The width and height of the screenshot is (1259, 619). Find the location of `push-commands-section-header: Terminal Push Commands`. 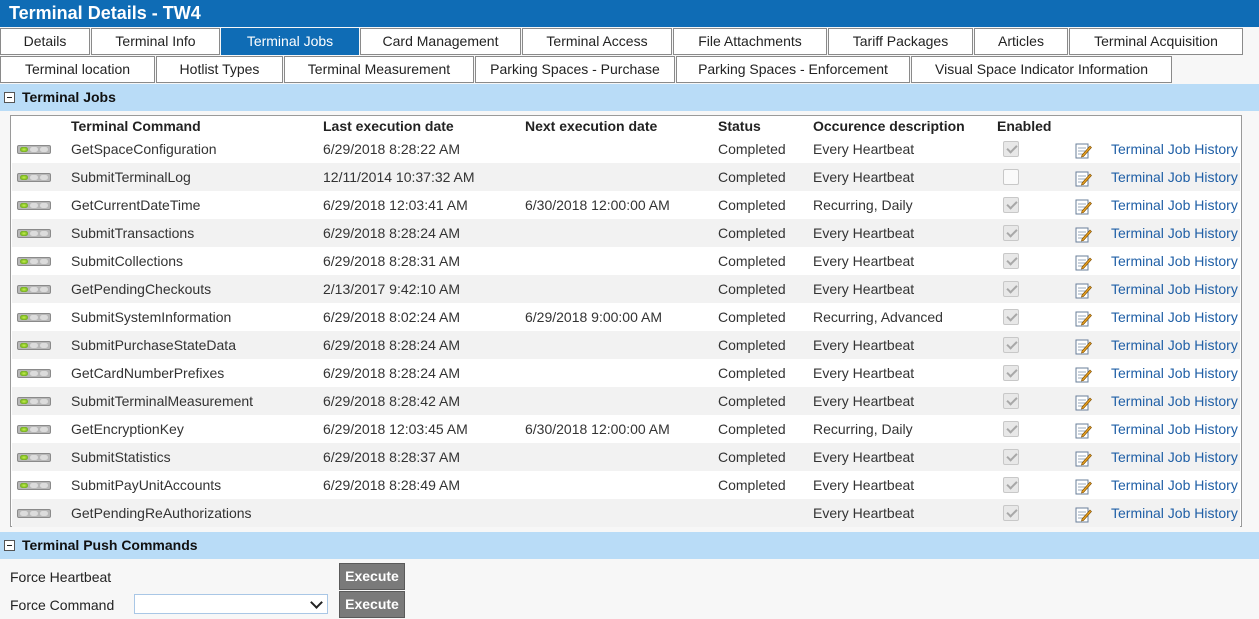

push-commands-section-header: Terminal Push Commands is located at coordinates (629, 545).